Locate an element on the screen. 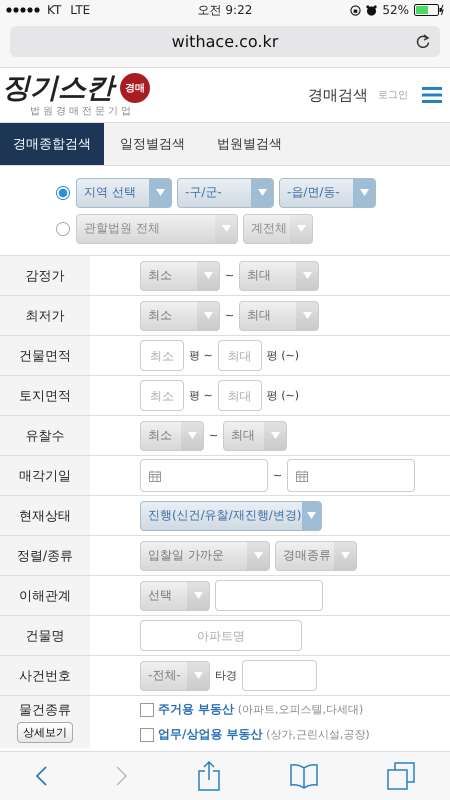 The image size is (450, 800). field-label: 정렬/종류 is located at coordinates (45, 556).